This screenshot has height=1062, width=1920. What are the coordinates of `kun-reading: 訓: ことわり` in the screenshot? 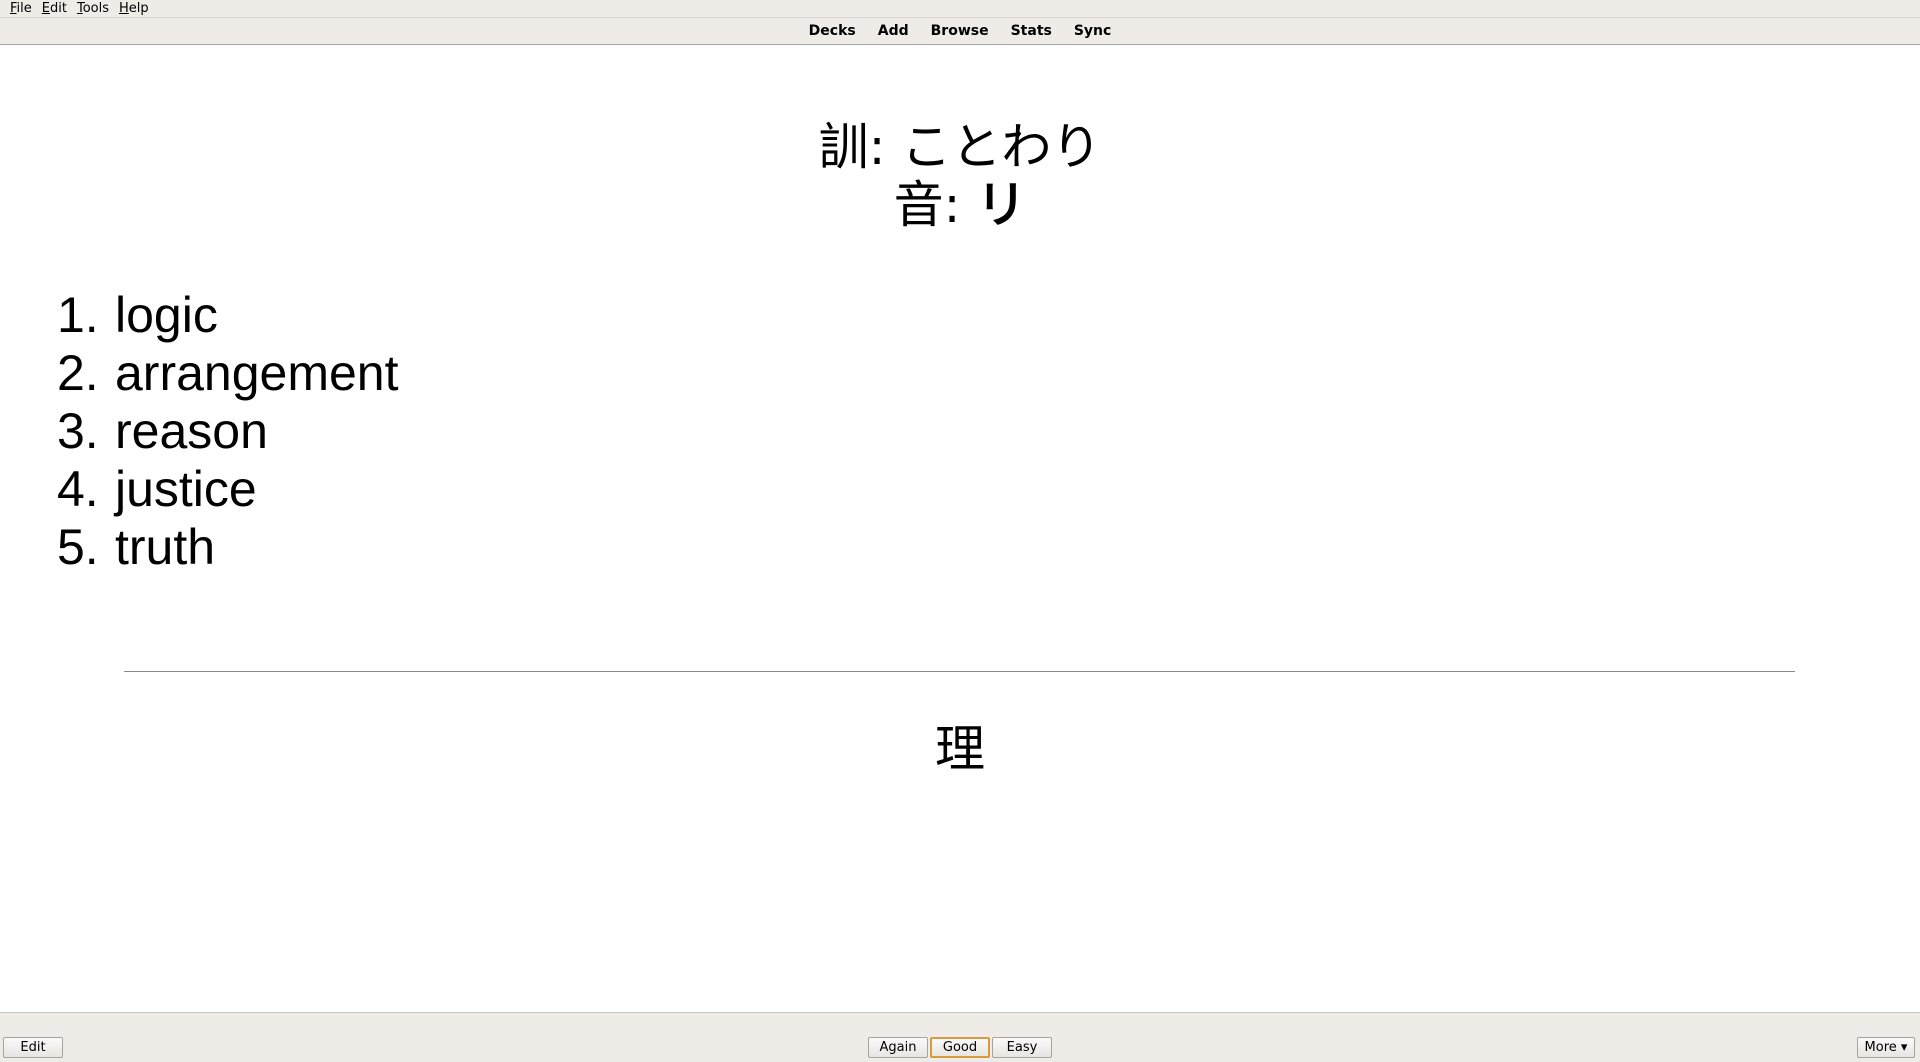 It's located at (960, 147).